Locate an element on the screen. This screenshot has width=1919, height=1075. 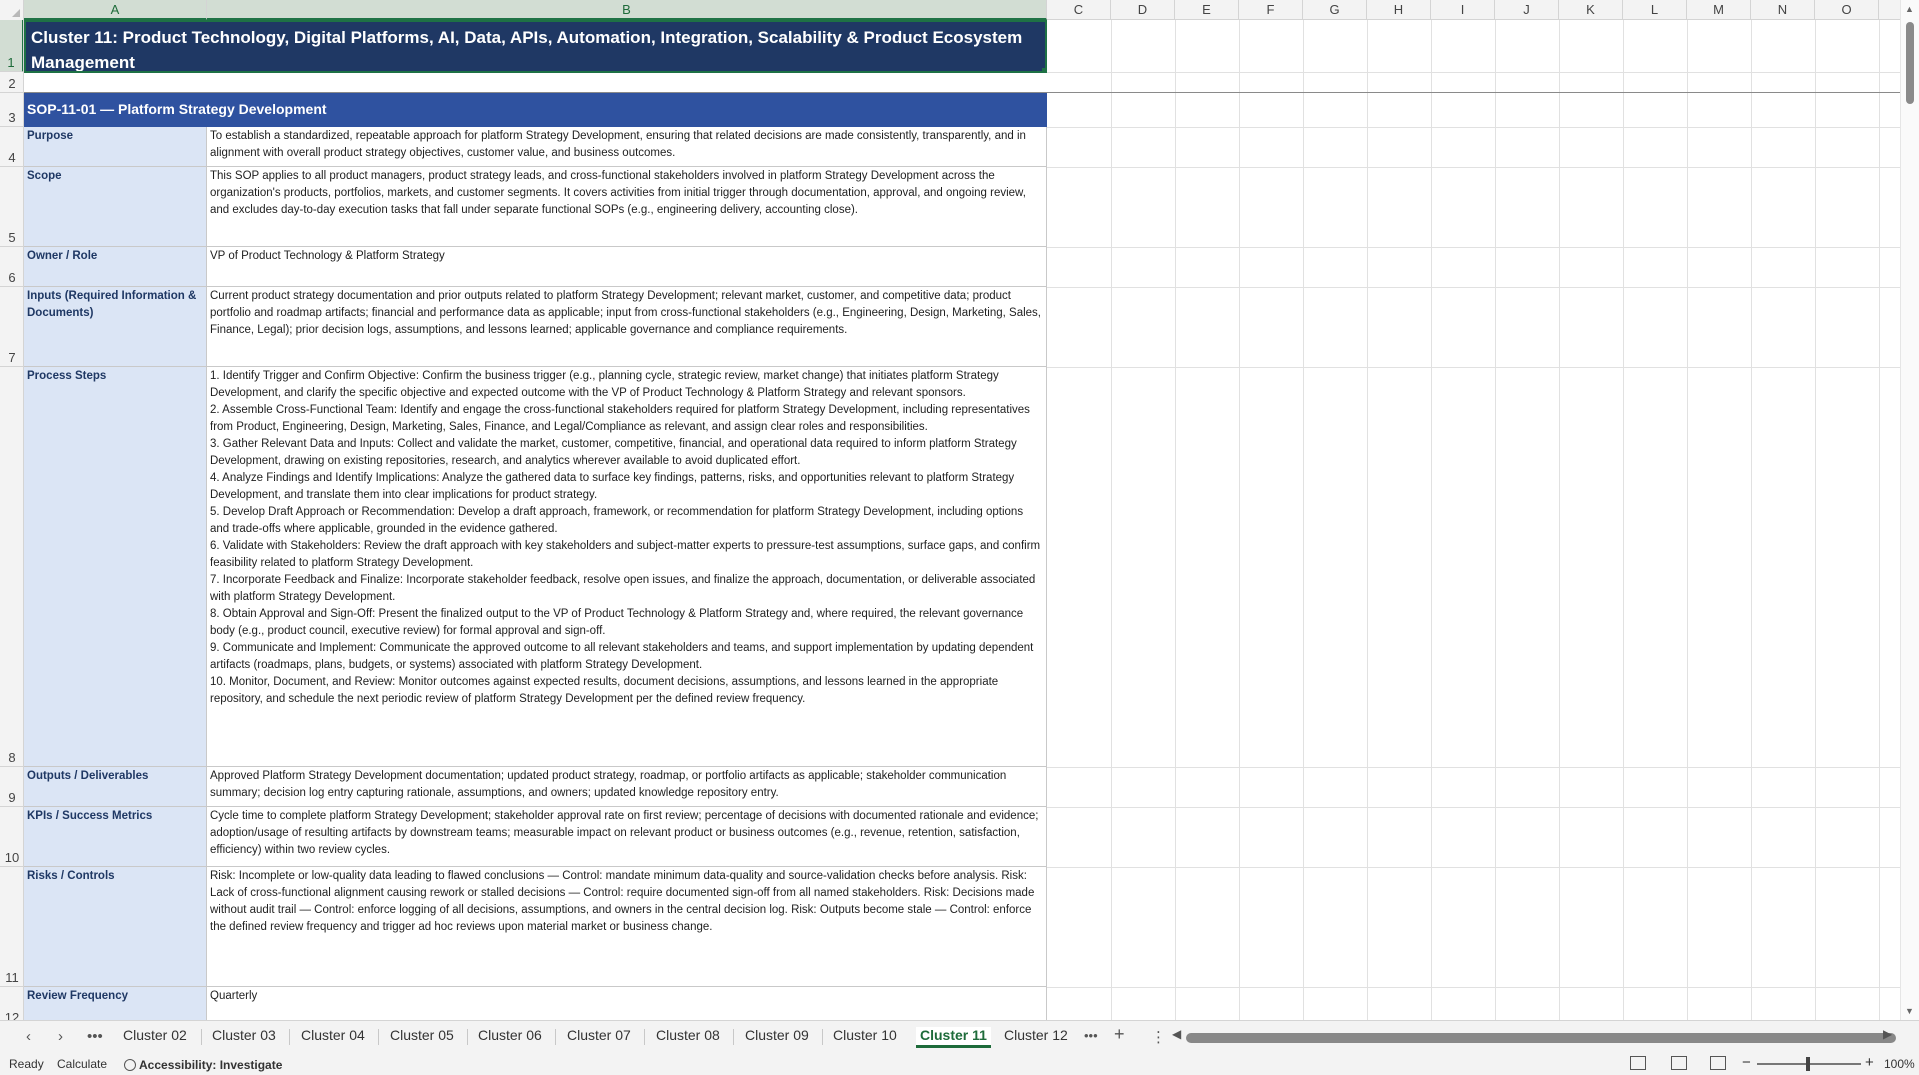
label-outputs: Outputs / Deliverables is located at coordinates (115, 787).